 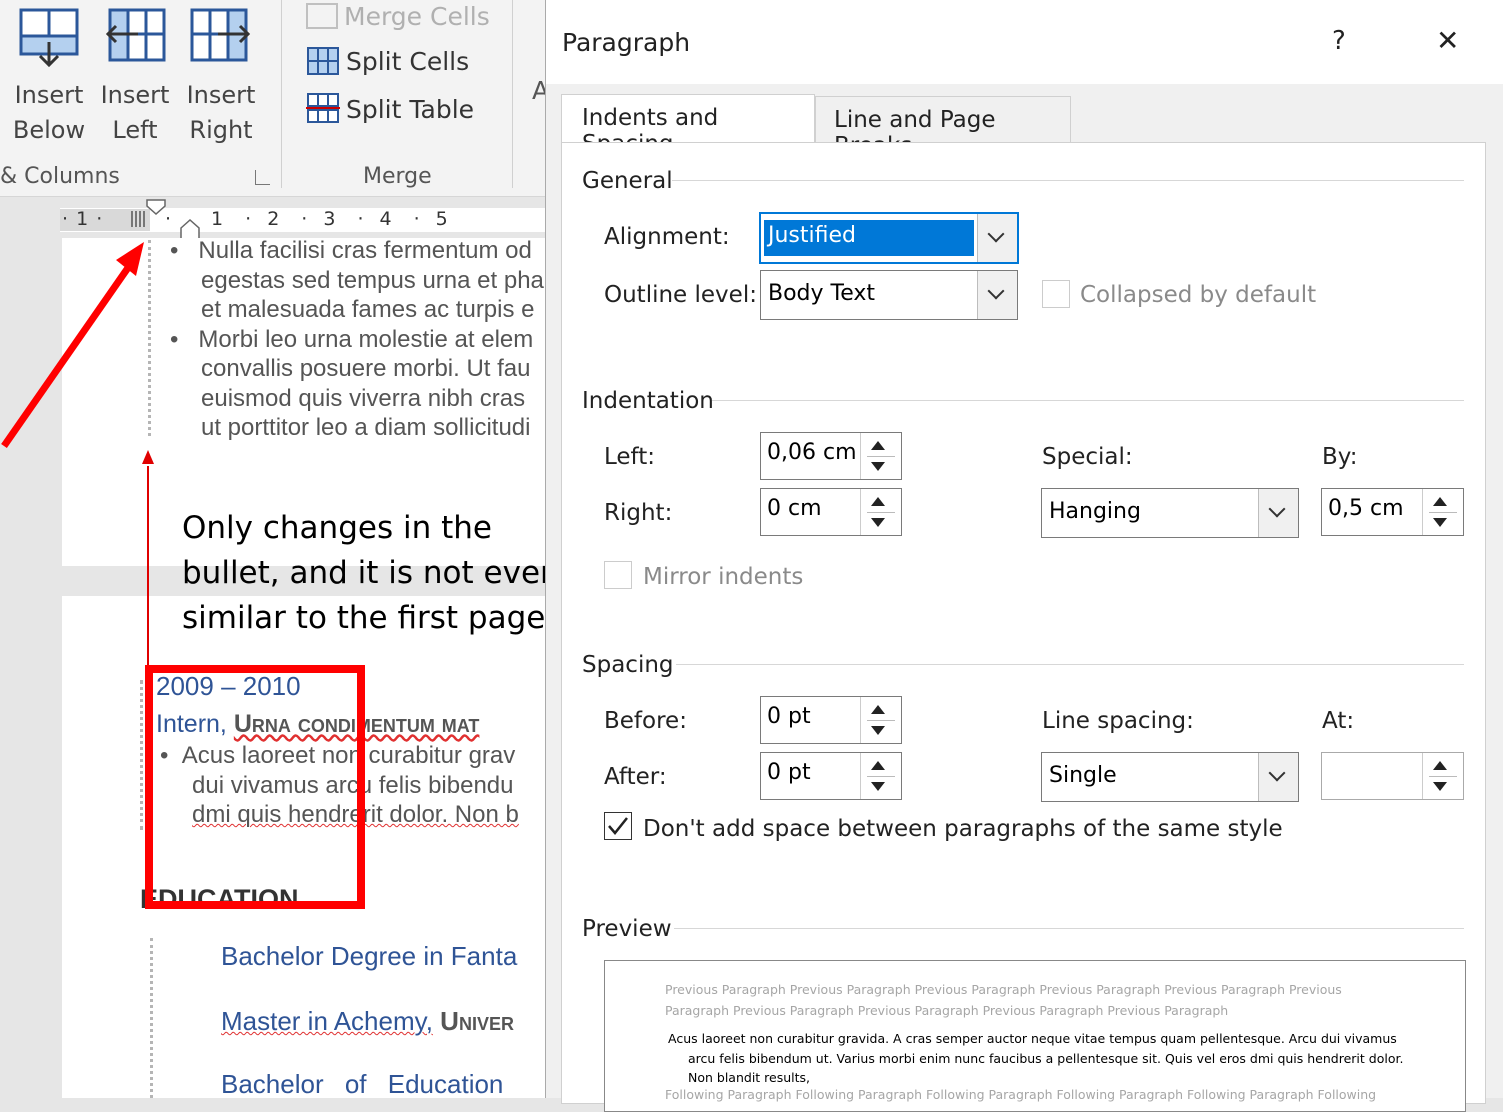 What do you see at coordinates (1366, 508) in the screenshot?
I see `by-value: 0,5 cm` at bounding box center [1366, 508].